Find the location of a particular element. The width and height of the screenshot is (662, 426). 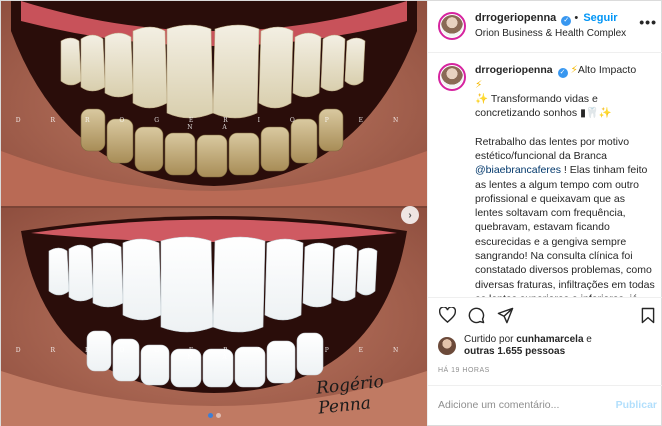

comment-form: Publicar is located at coordinates (545, 404).